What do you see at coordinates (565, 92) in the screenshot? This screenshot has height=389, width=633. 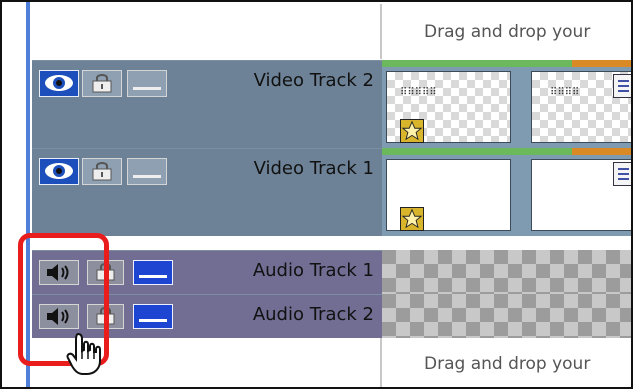 I see `clip-preview-noise: ⠿⠿⠿⠿` at bounding box center [565, 92].